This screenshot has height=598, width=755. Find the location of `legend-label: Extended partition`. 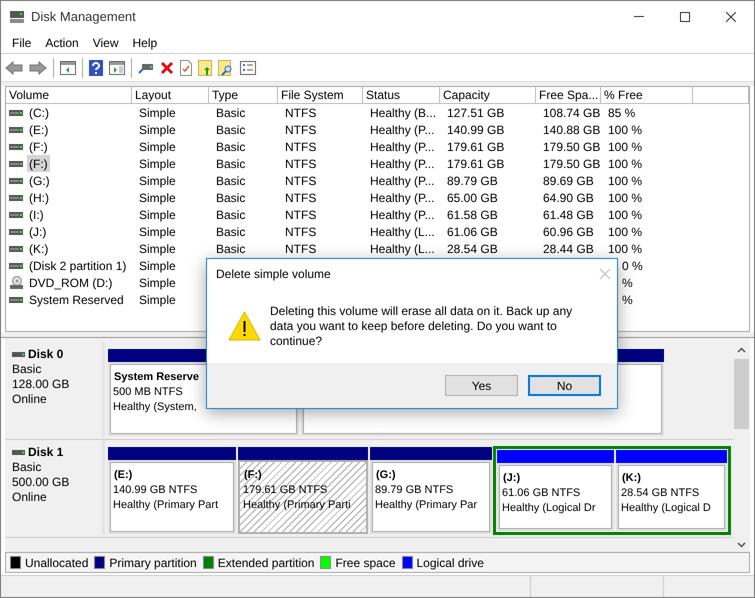

legend-label: Extended partition is located at coordinates (266, 563).